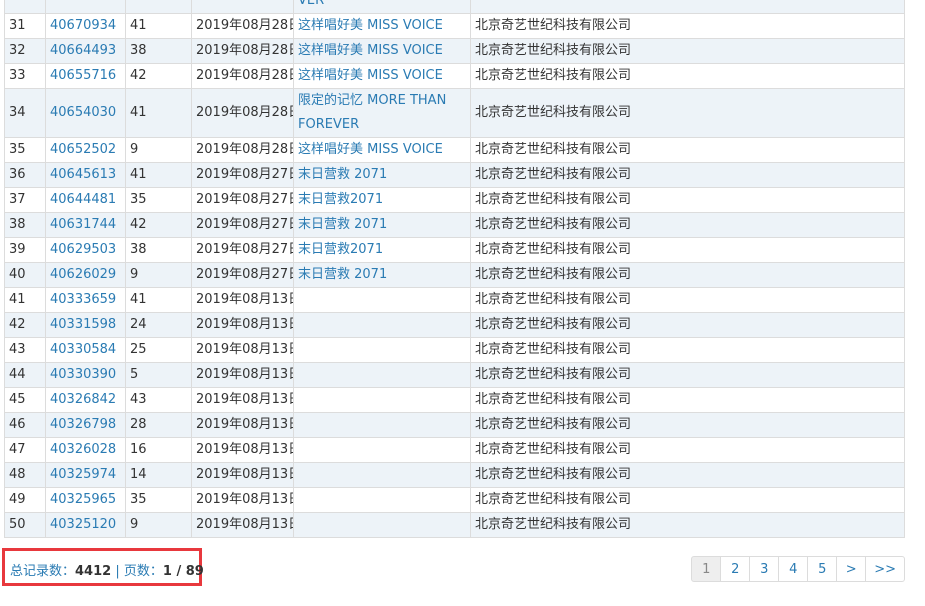 The image size is (925, 606). What do you see at coordinates (25, 300) in the screenshot?
I see `row-index-cell: 41` at bounding box center [25, 300].